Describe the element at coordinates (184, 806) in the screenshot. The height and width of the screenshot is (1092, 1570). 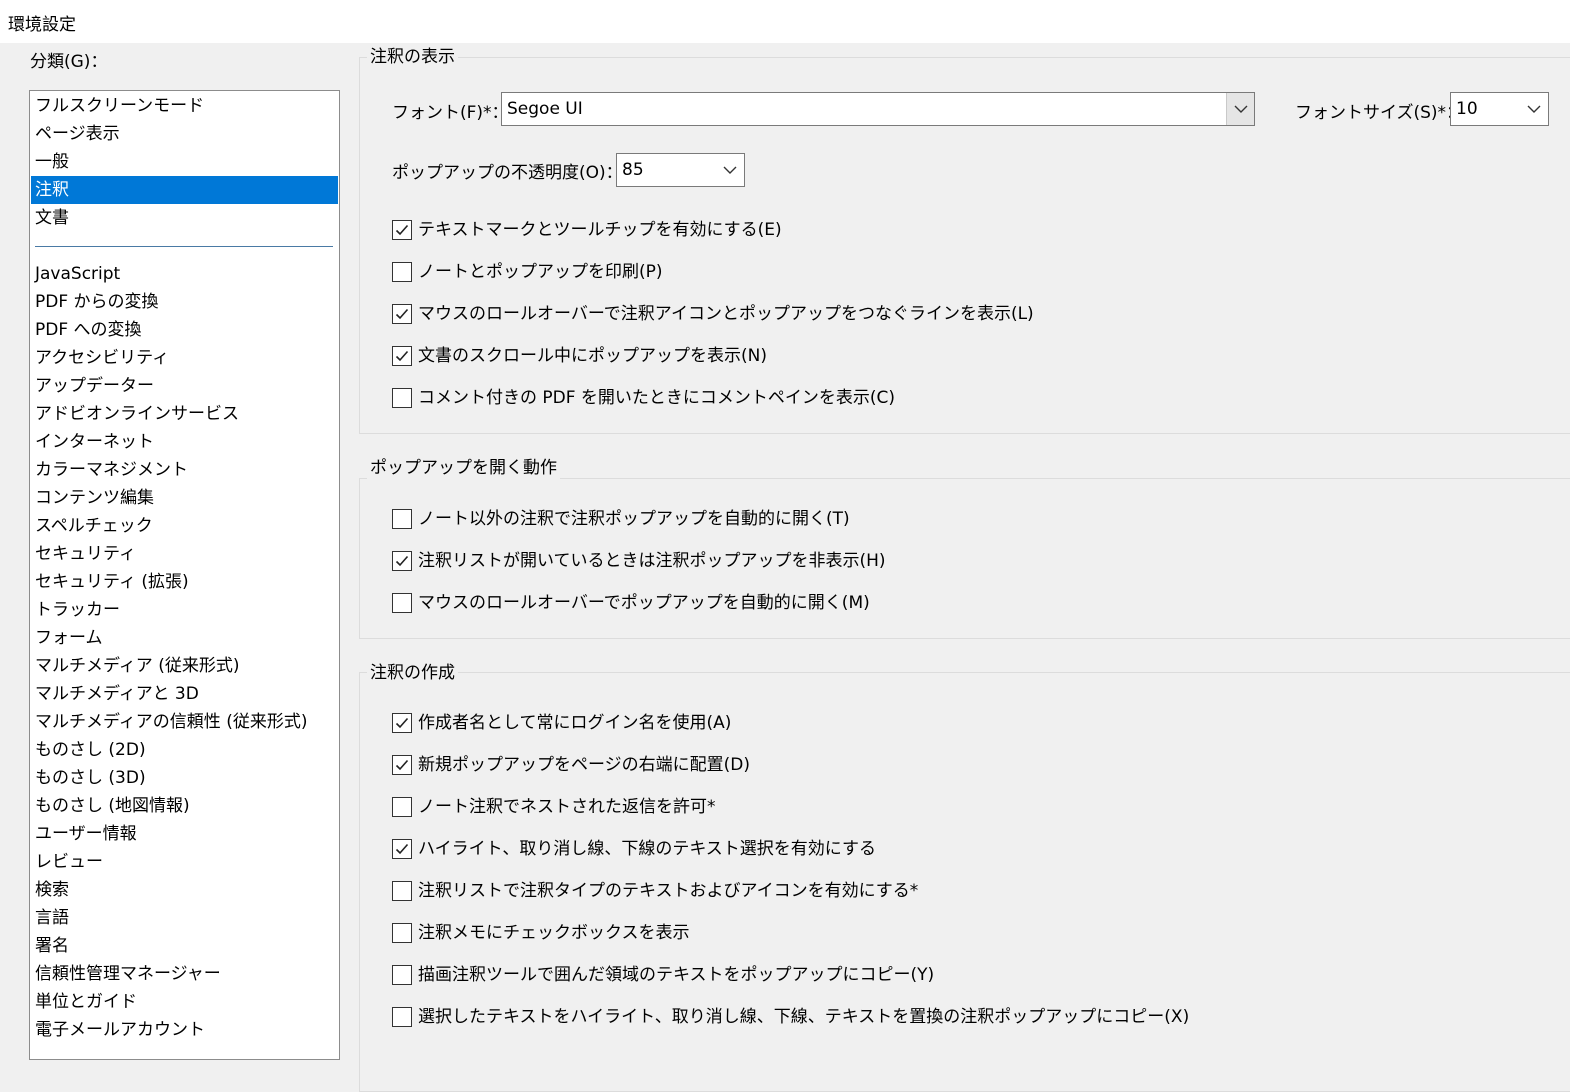
I see `category-item: ものさし (地図情報)` at that location.